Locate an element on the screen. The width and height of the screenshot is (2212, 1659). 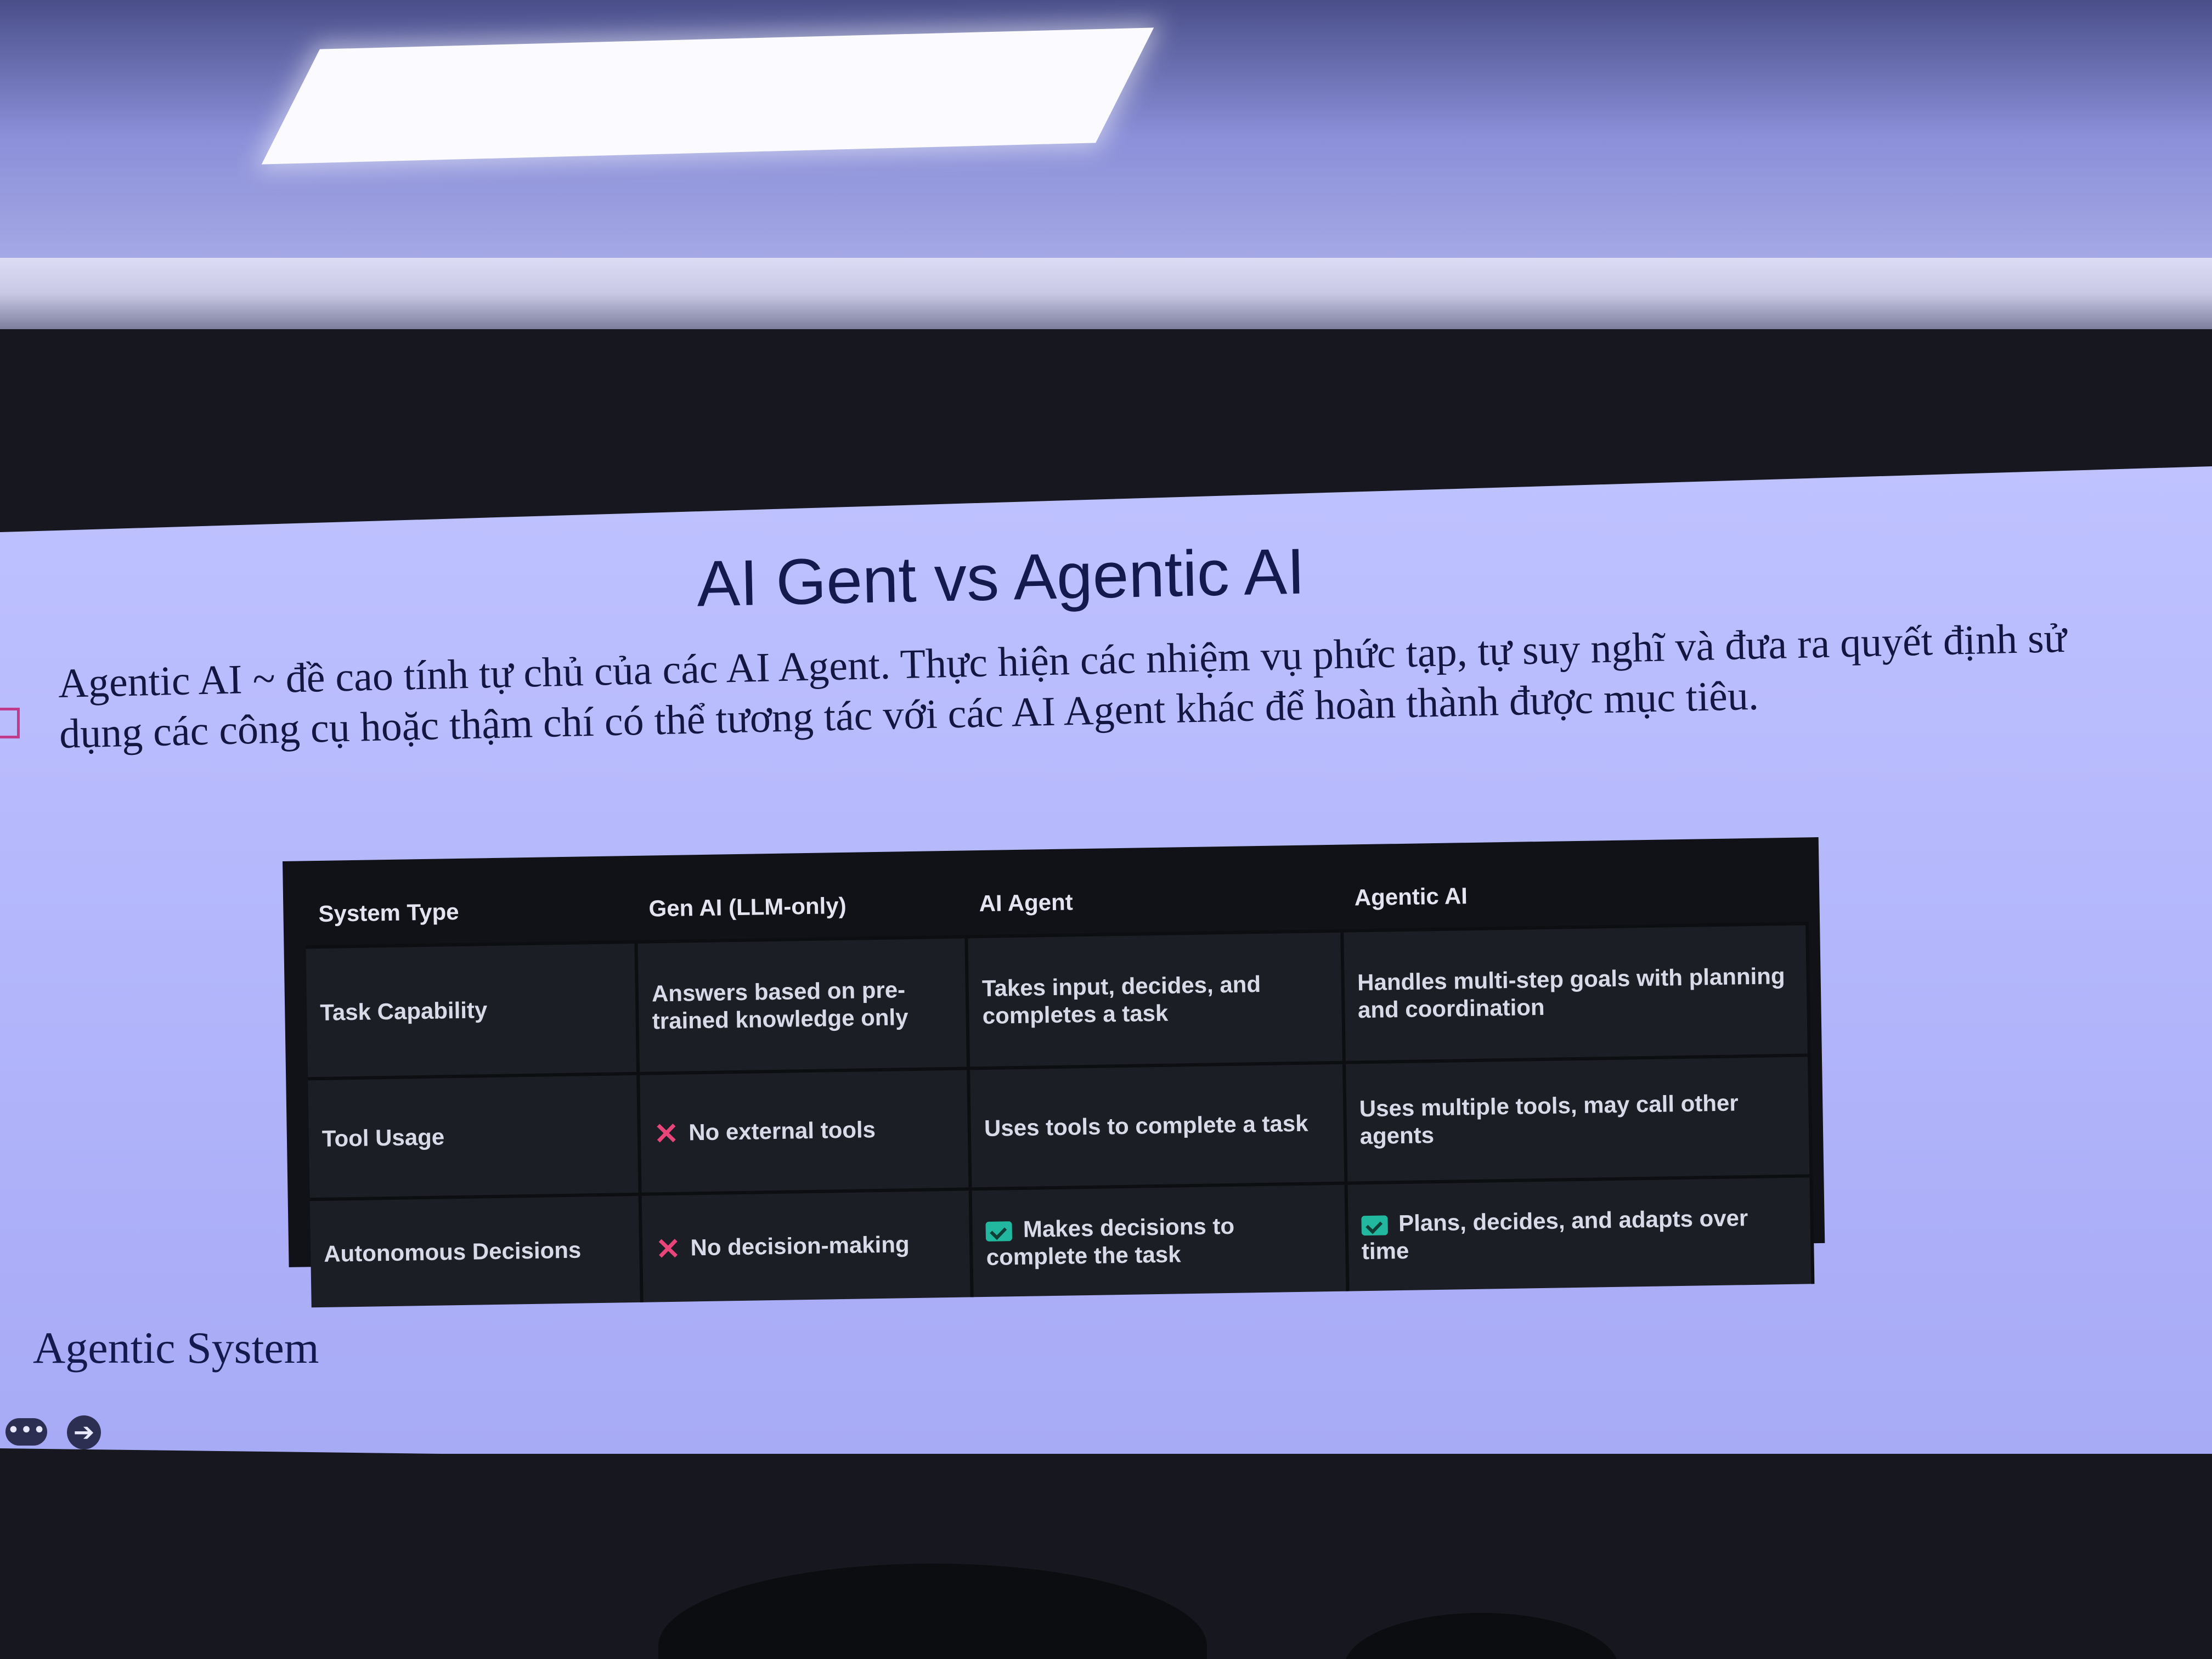
cell-text: No decision-making is located at coordinates (800, 1245).